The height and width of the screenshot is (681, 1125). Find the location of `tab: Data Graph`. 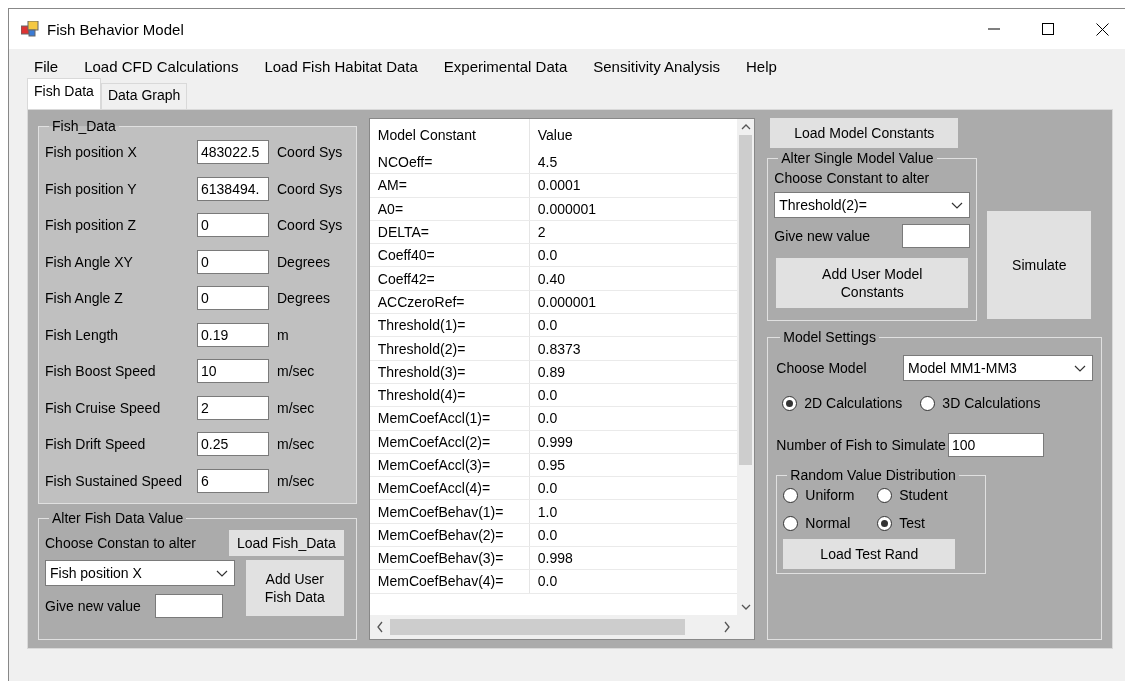

tab: Data Graph is located at coordinates (144, 96).